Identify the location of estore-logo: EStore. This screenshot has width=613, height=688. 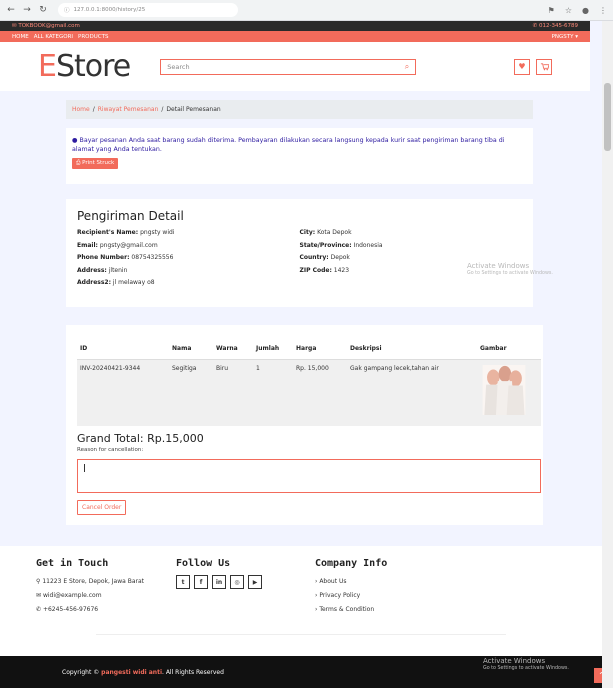
(84, 66).